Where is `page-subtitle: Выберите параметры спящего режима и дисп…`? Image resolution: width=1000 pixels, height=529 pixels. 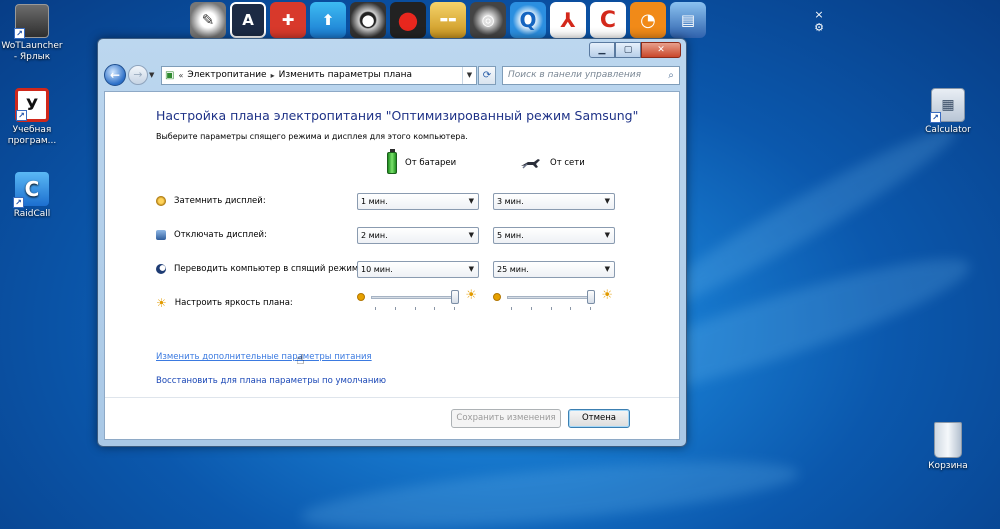
page-subtitle: Выберите параметры спящего режима и дисп… is located at coordinates (312, 136).